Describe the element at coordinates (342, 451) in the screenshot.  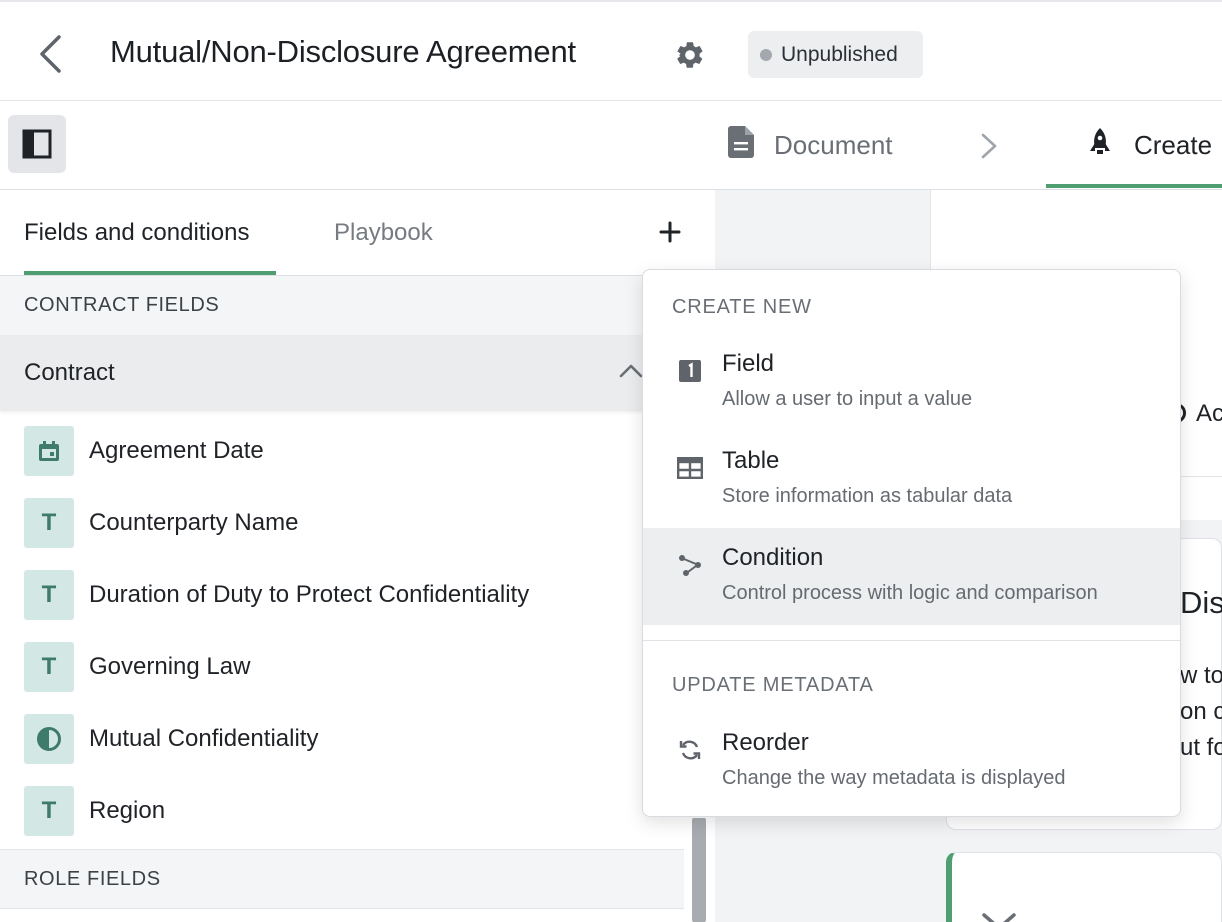
I see `field-row-agreement-date: Agreement Date` at that location.